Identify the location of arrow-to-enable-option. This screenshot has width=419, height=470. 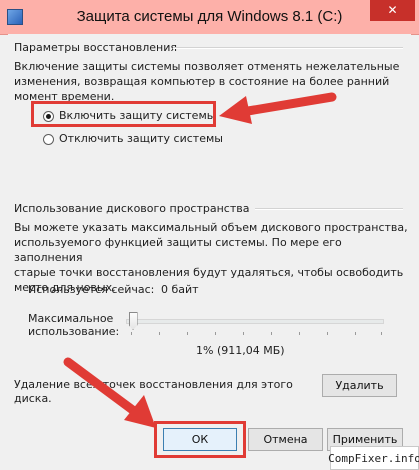
(278, 108).